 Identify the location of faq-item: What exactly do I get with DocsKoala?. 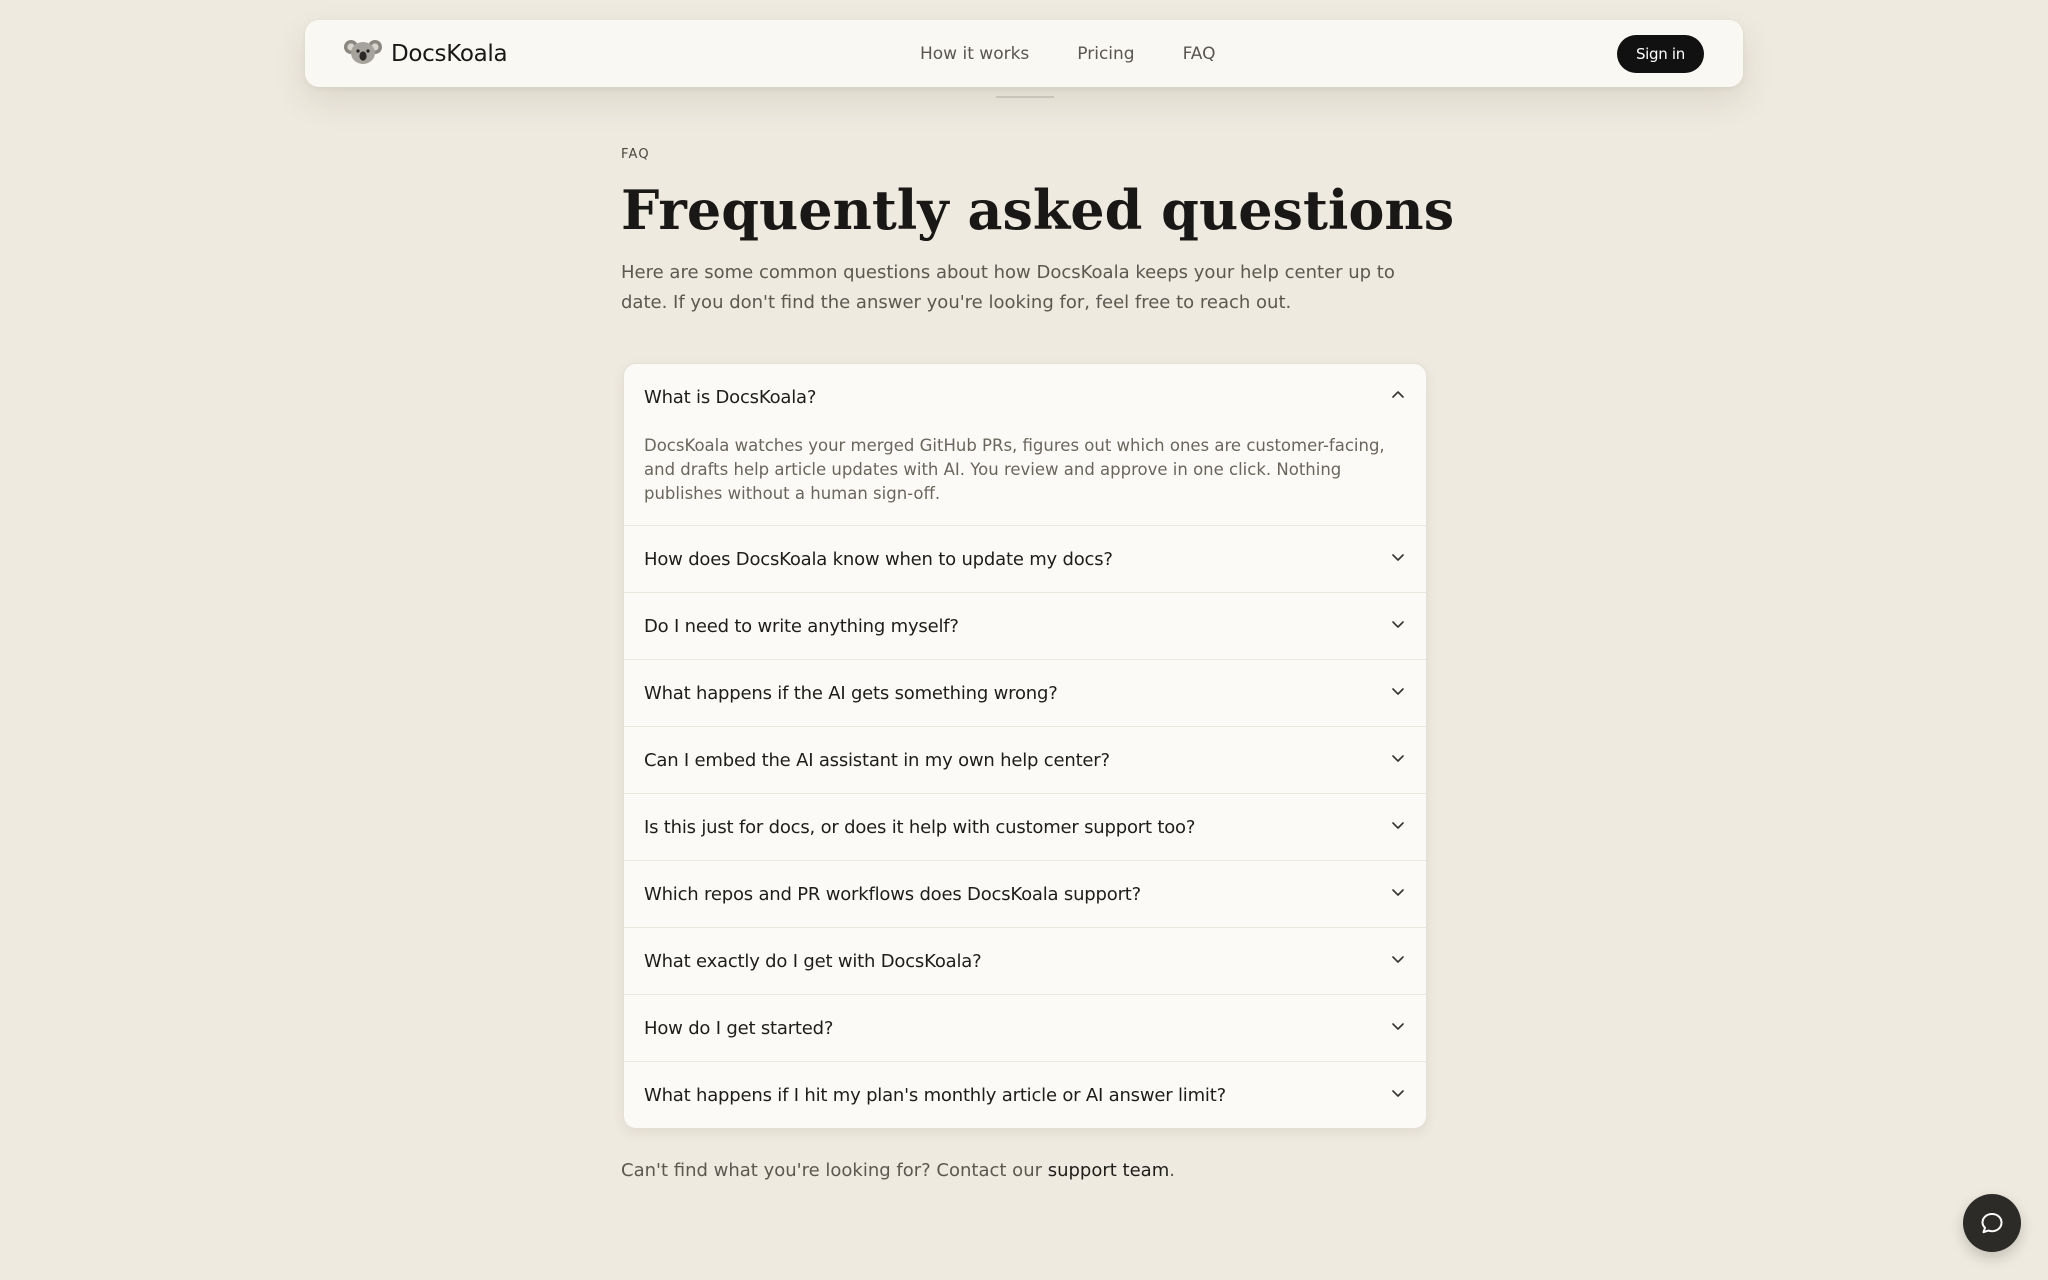
(1025, 960).